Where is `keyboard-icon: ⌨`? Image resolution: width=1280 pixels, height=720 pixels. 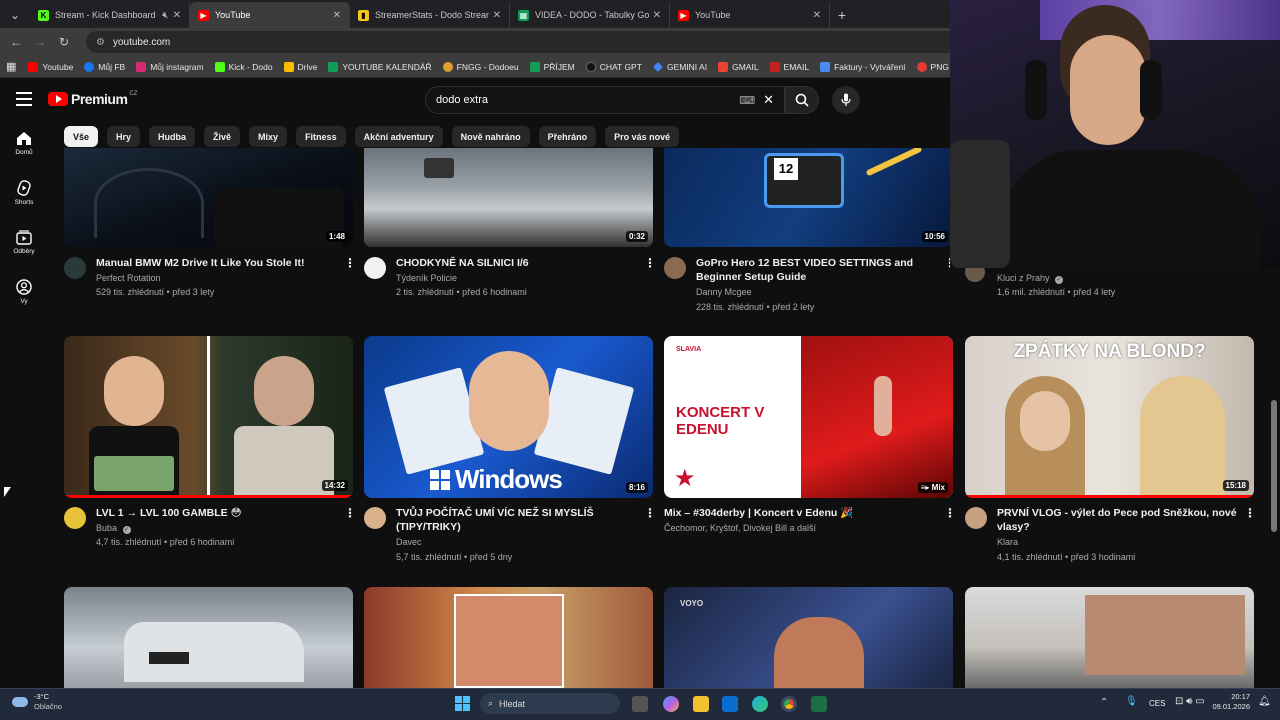 keyboard-icon: ⌨ is located at coordinates (747, 100).